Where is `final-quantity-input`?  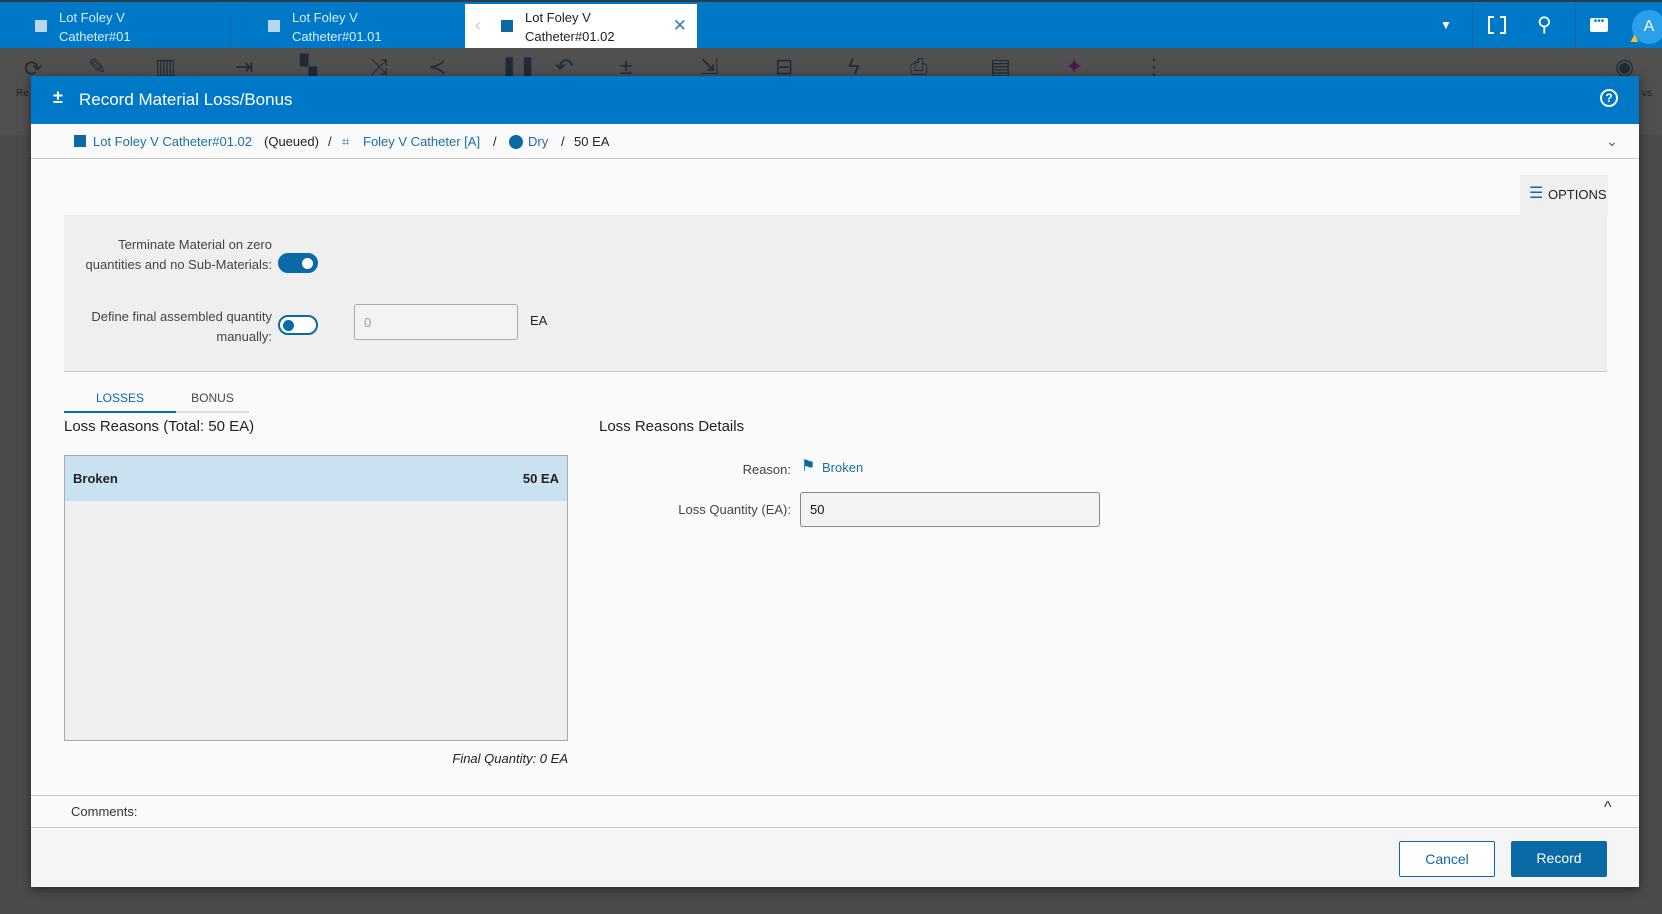 final-quantity-input is located at coordinates (436, 322).